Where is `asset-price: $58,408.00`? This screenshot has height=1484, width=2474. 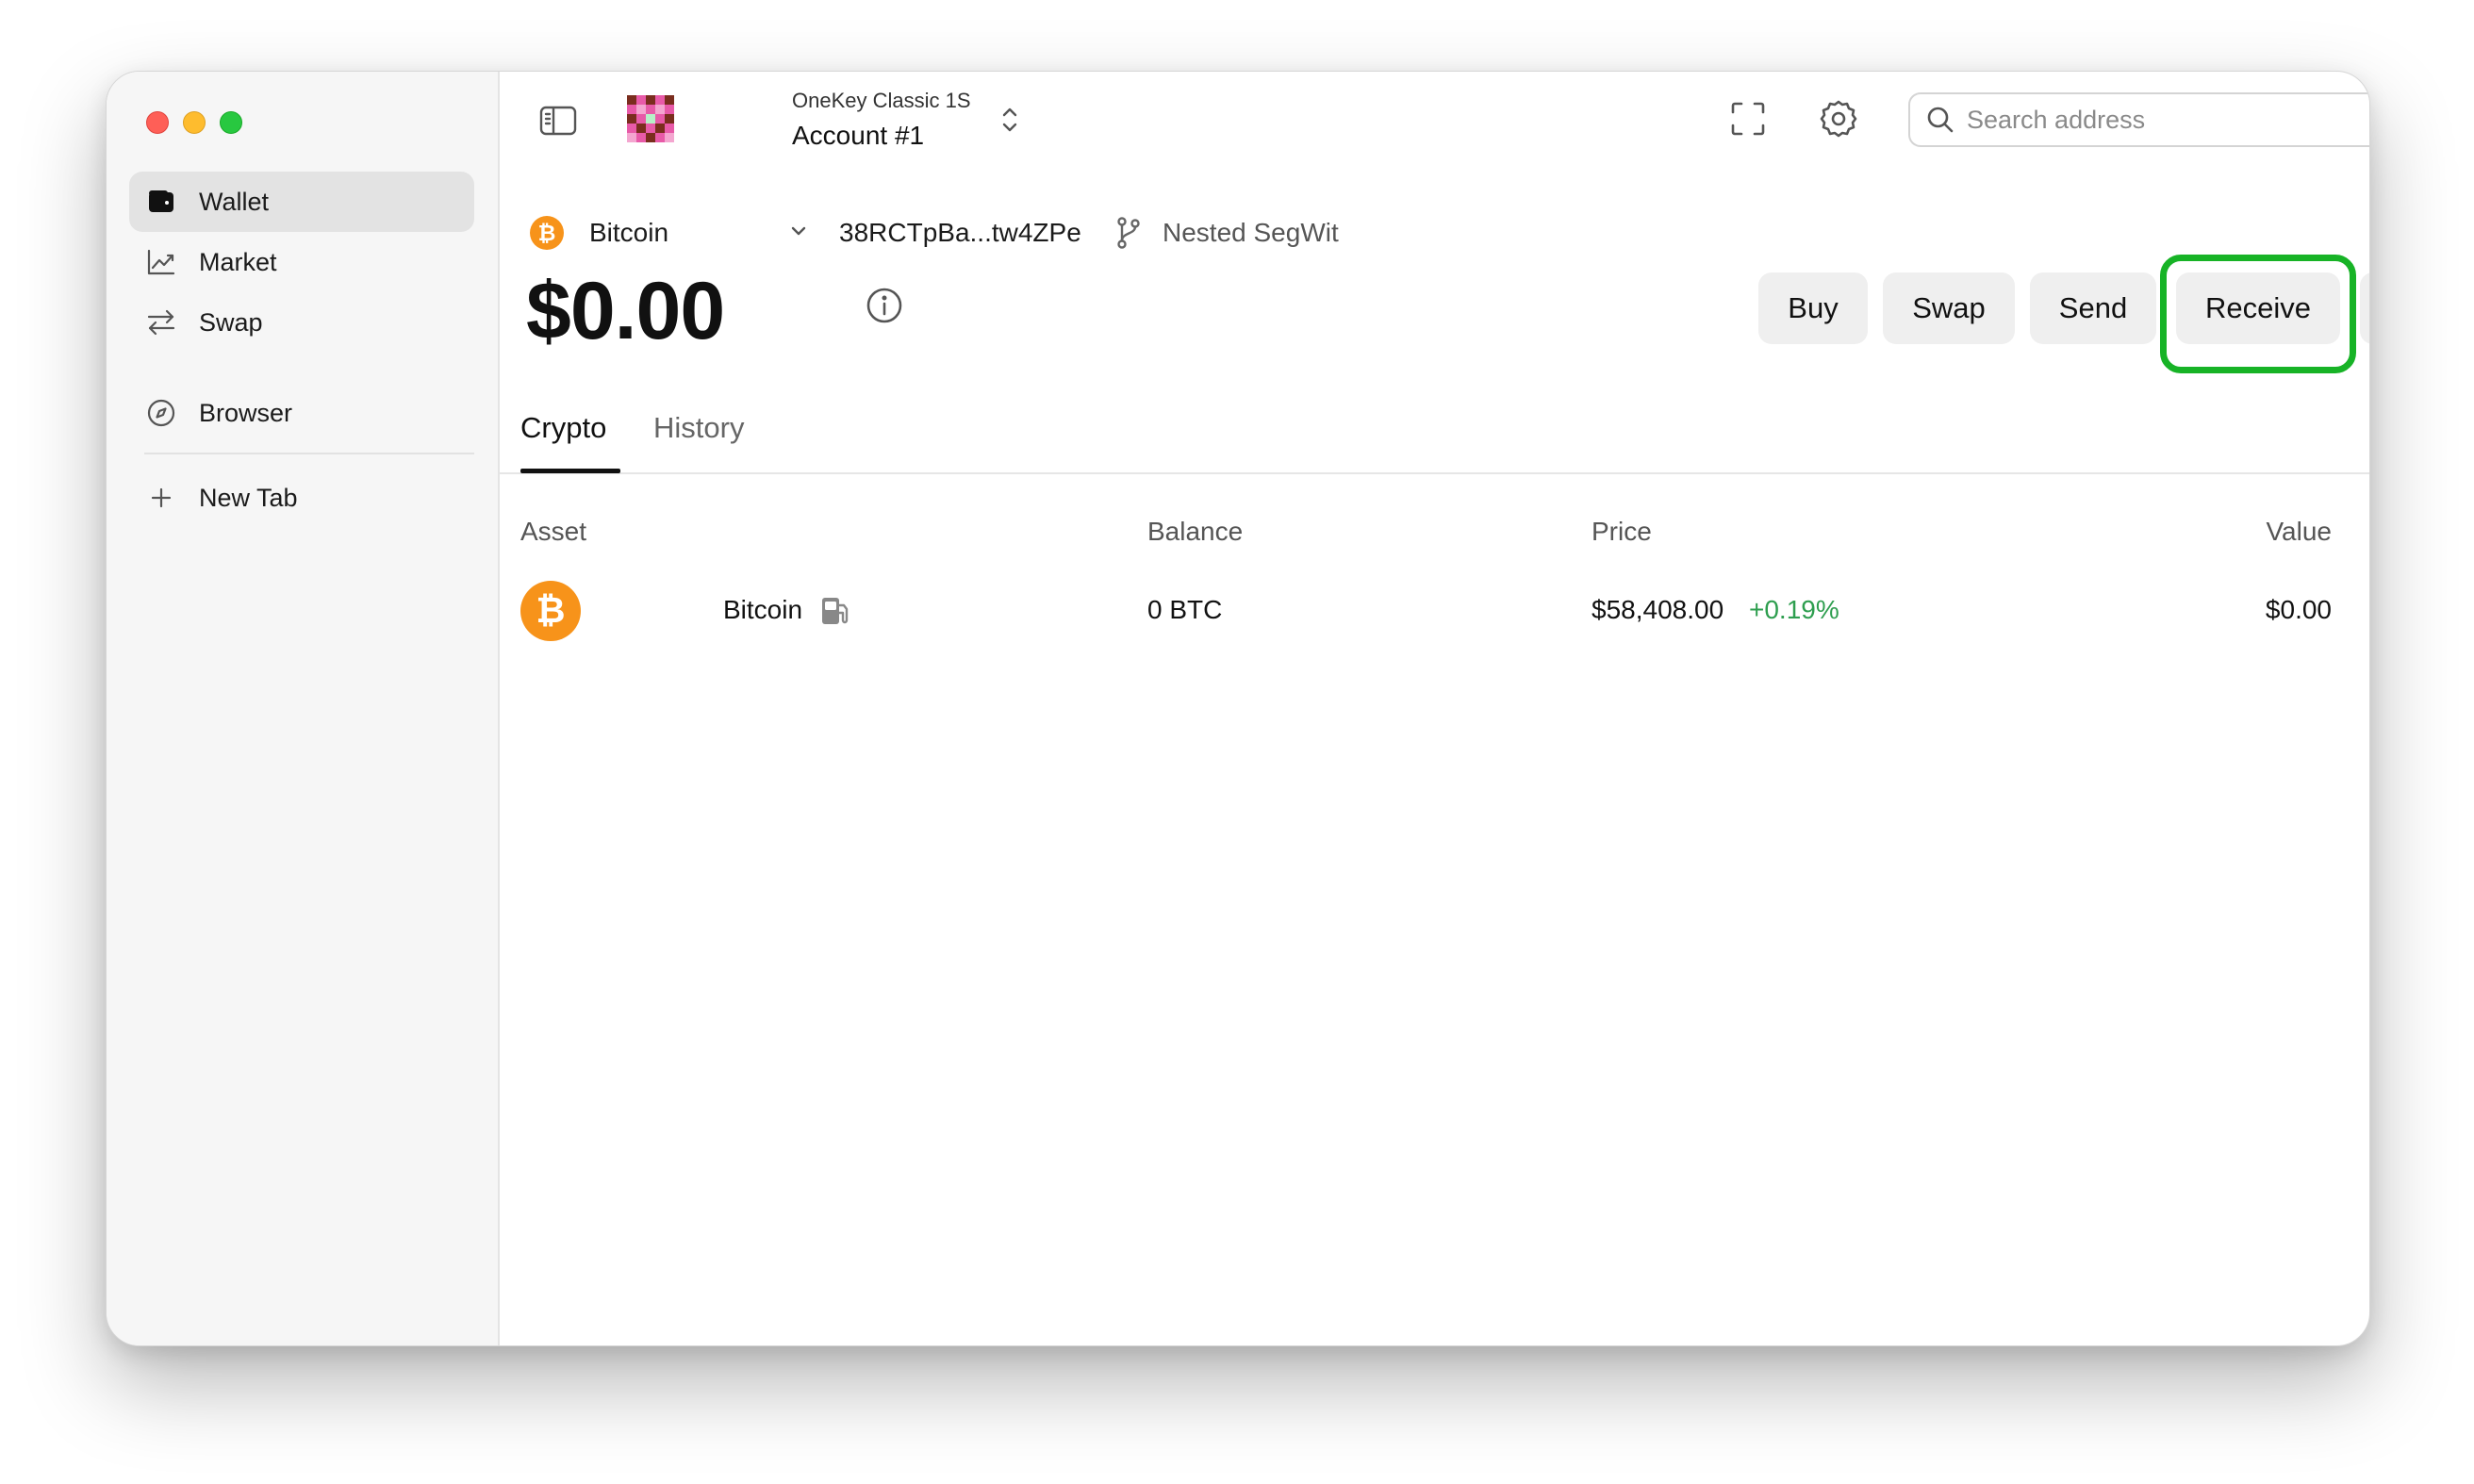
asset-price: $58,408.00 is located at coordinates (1658, 609).